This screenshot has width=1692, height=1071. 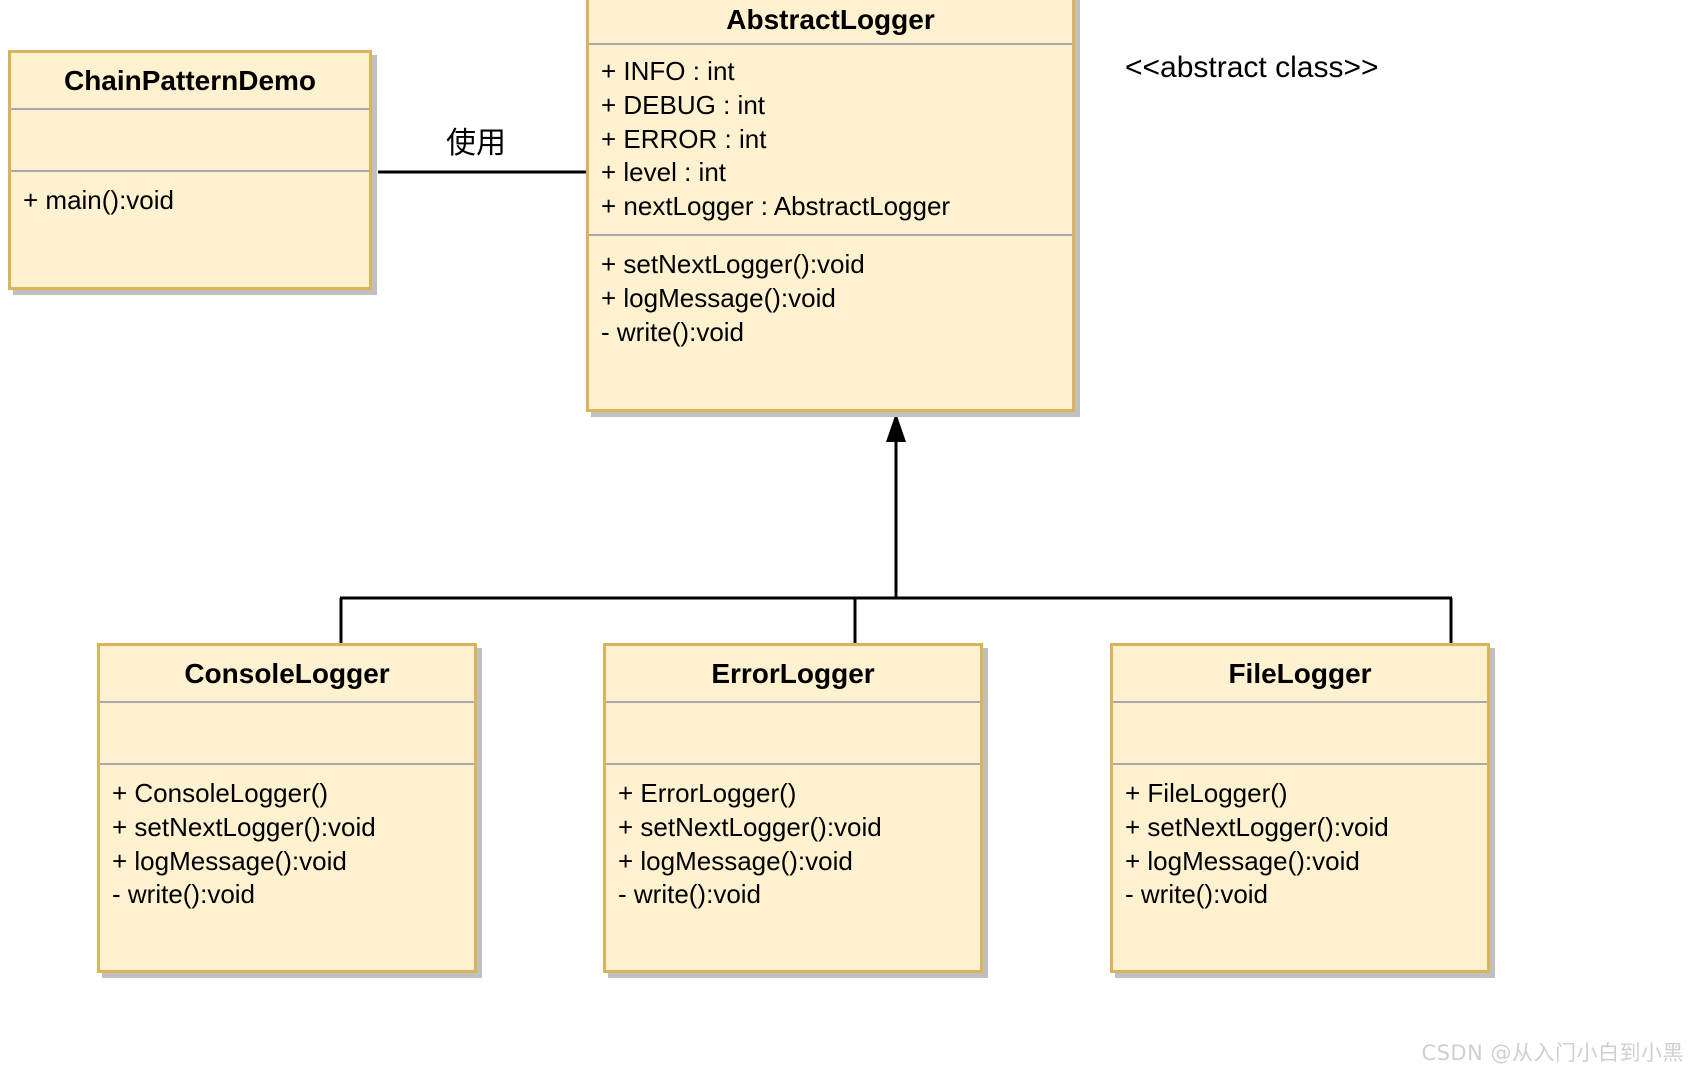 What do you see at coordinates (476, 143) in the screenshot?
I see `relation-label-uses: 使用` at bounding box center [476, 143].